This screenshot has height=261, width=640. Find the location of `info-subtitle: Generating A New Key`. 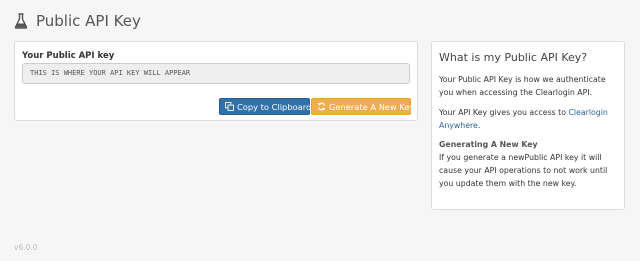

info-subtitle: Generating A New Key is located at coordinates (488, 144).